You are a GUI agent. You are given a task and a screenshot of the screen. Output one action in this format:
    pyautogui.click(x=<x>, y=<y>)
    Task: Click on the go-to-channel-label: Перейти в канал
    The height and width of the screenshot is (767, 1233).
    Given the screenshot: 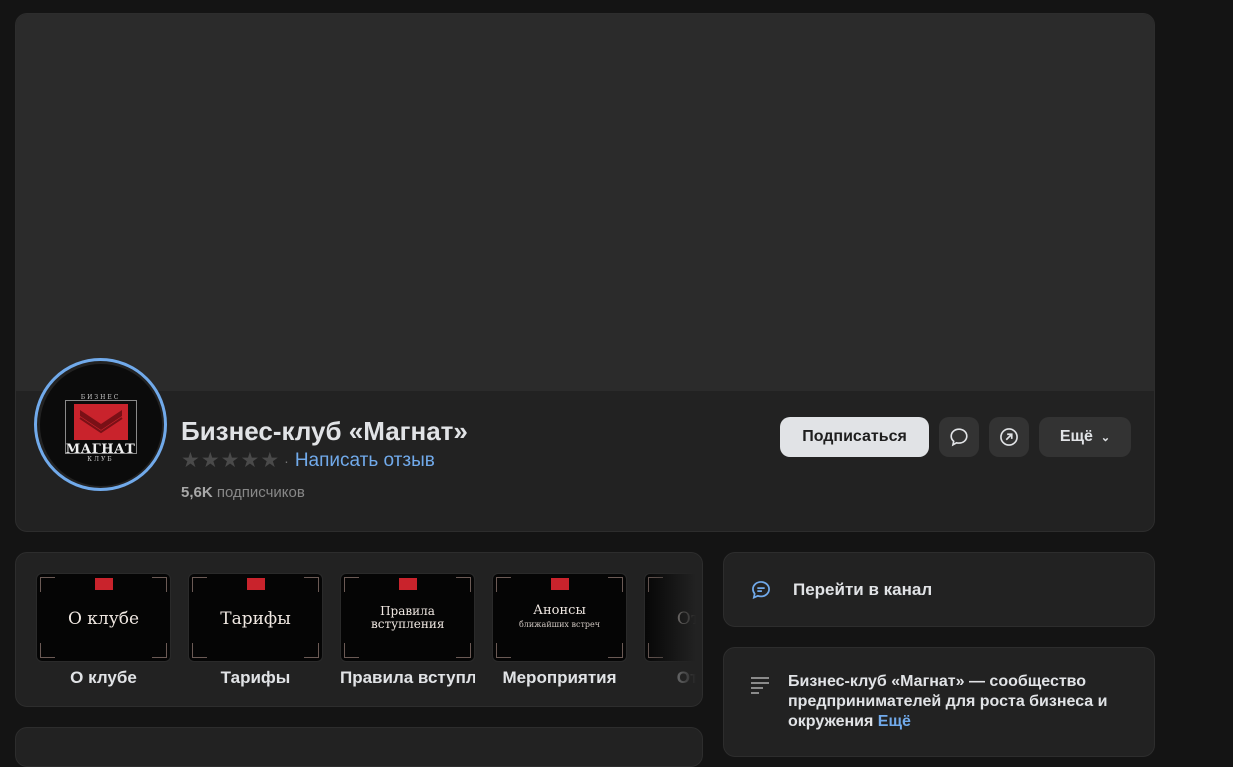 What is the action you would take?
    pyautogui.click(x=863, y=589)
    